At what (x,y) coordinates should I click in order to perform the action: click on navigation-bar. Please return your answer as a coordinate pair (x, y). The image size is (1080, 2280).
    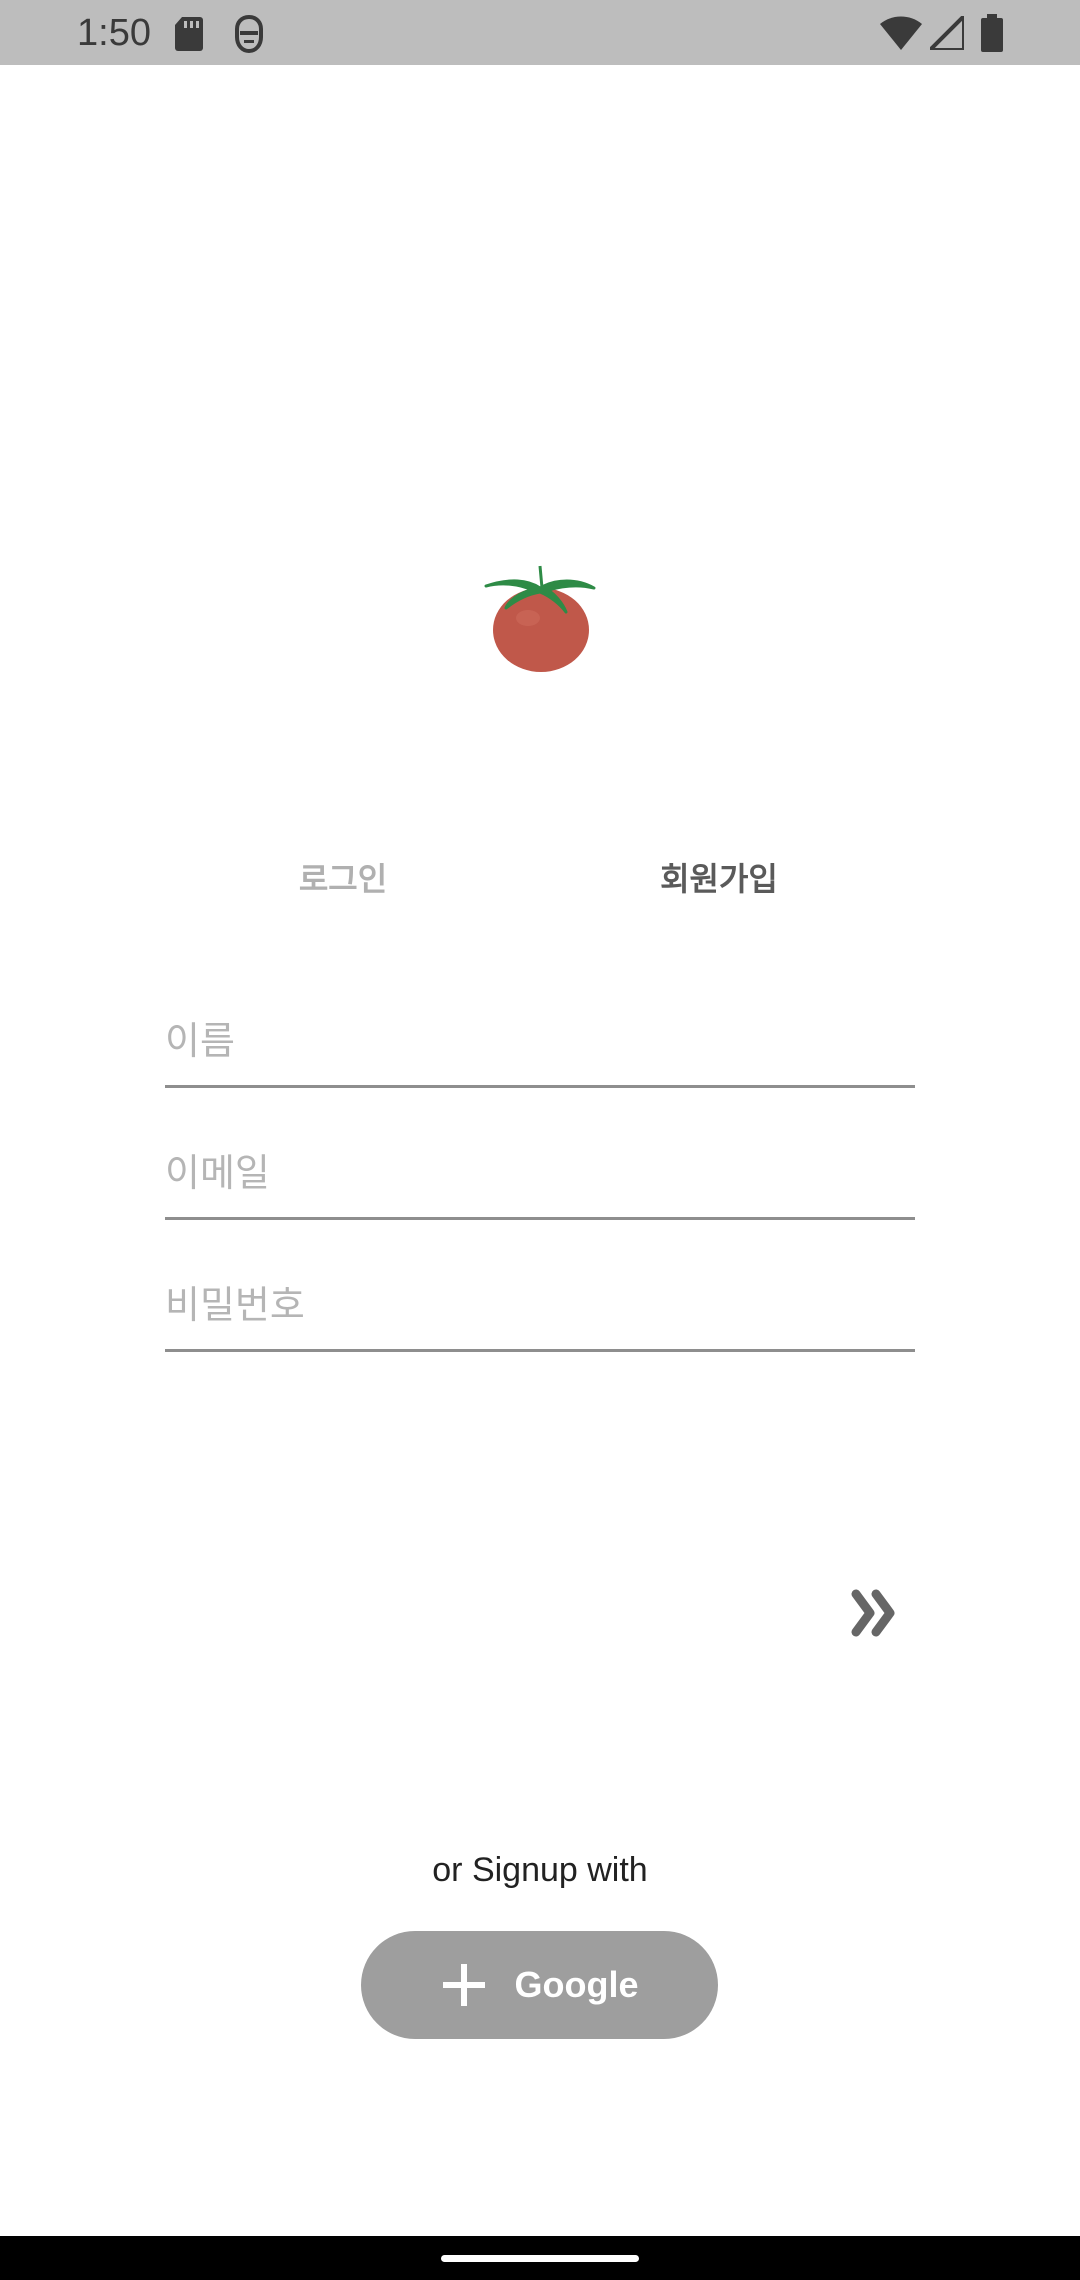
    Looking at the image, I should click on (540, 2258).